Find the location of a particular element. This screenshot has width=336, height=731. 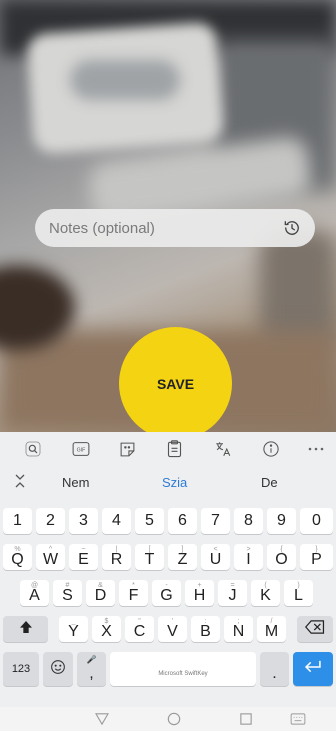

numbers-key: 123 is located at coordinates (21, 669).